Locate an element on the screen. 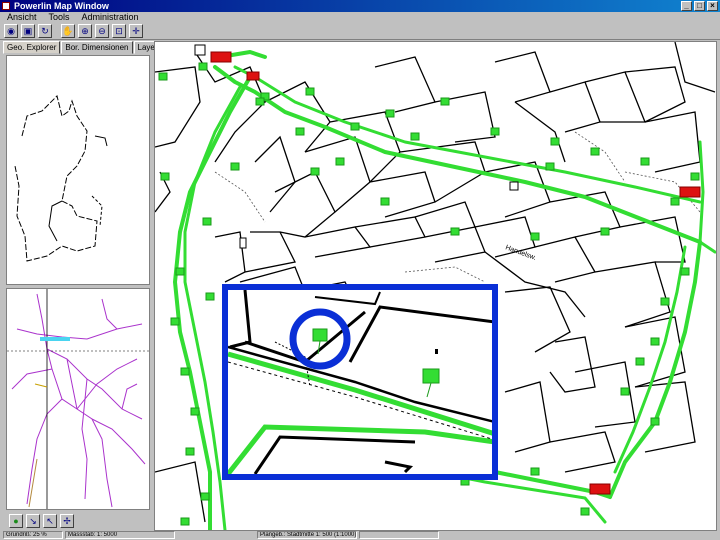  status-panel-scale: Massstab: 1: 5000 is located at coordinates (120, 535).